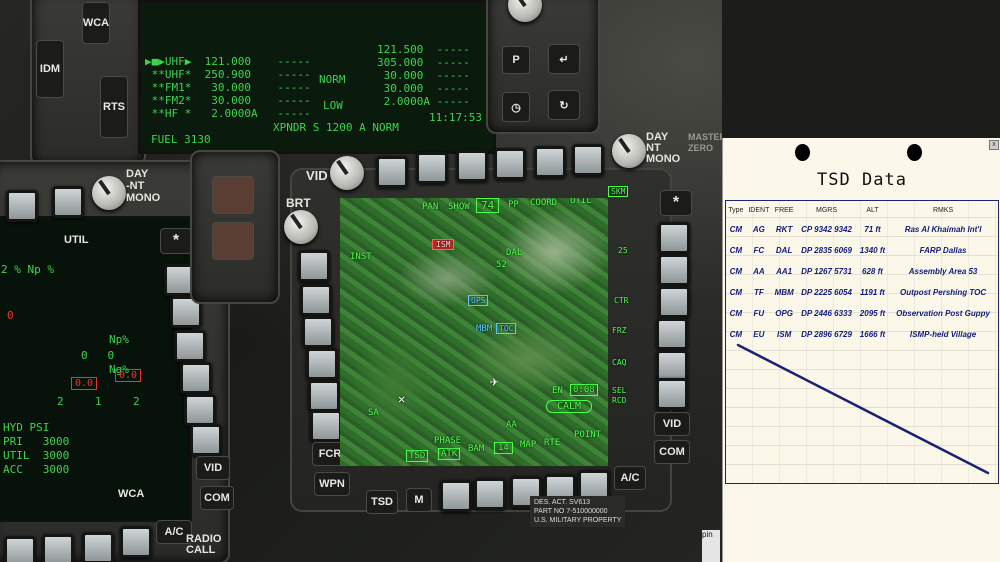  I want to click on idm-button: IDM, so click(50, 69).